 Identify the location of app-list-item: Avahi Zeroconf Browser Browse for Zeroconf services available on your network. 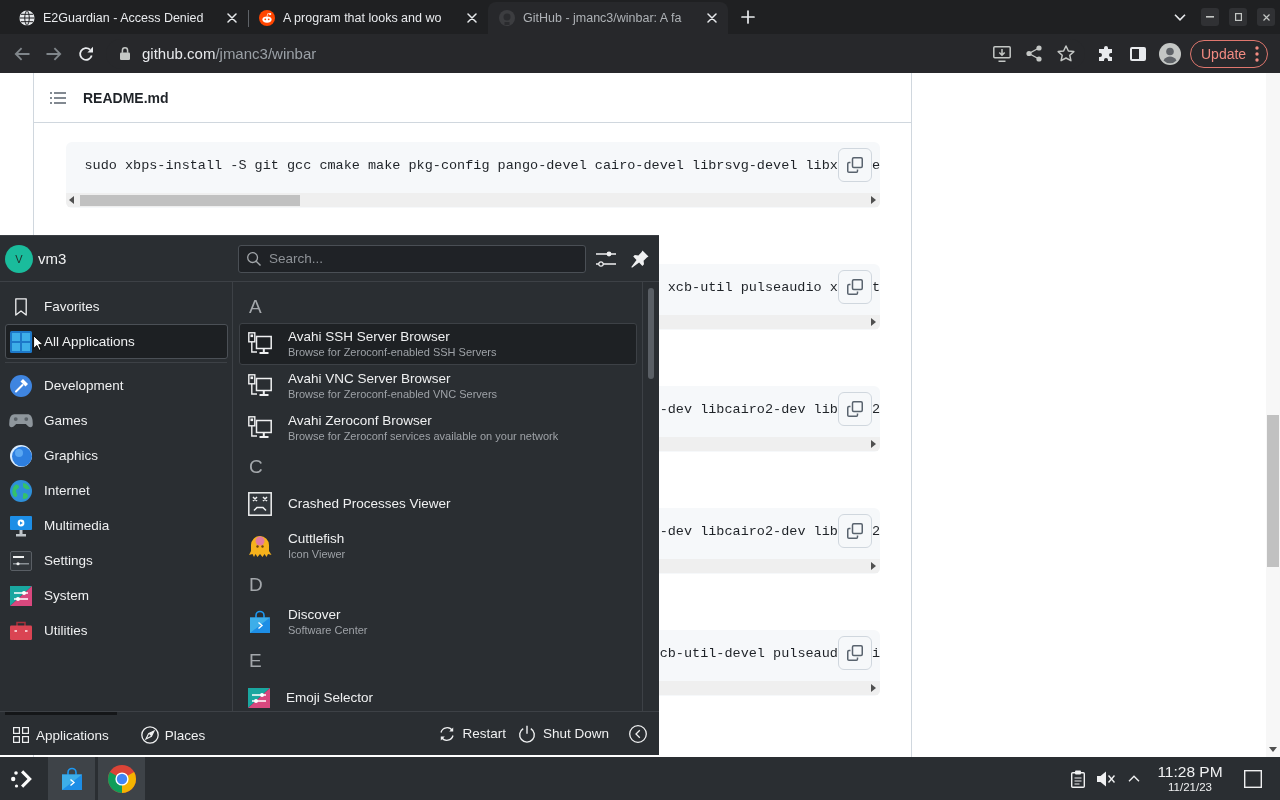
(438, 428).